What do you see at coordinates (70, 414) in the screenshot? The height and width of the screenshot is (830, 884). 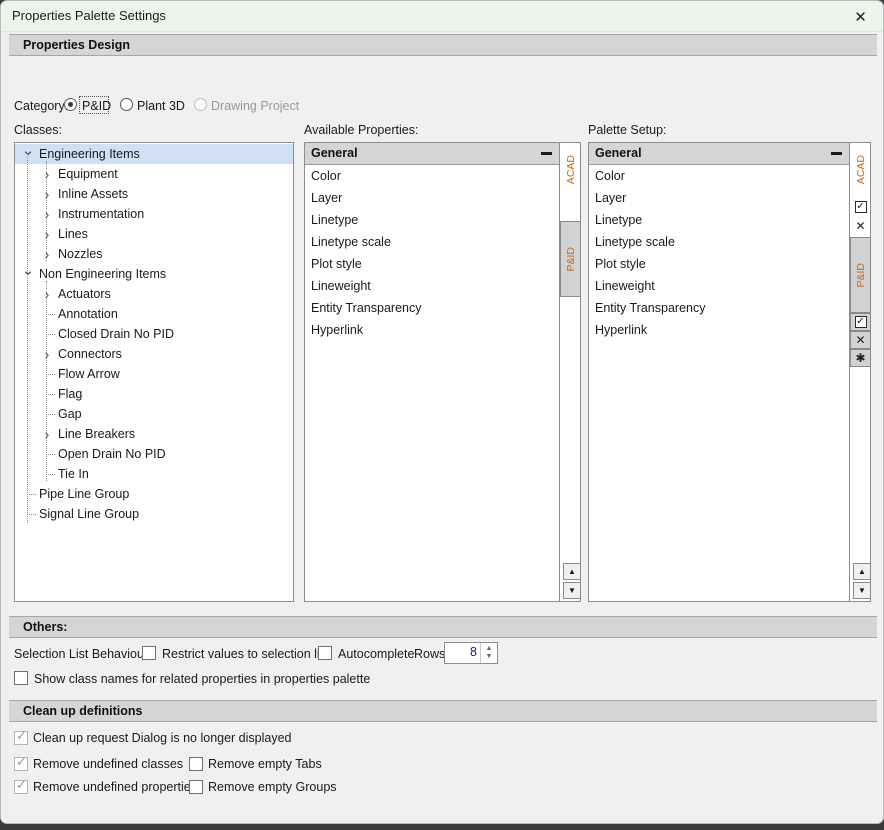 I see `tree-item-label: Gap` at bounding box center [70, 414].